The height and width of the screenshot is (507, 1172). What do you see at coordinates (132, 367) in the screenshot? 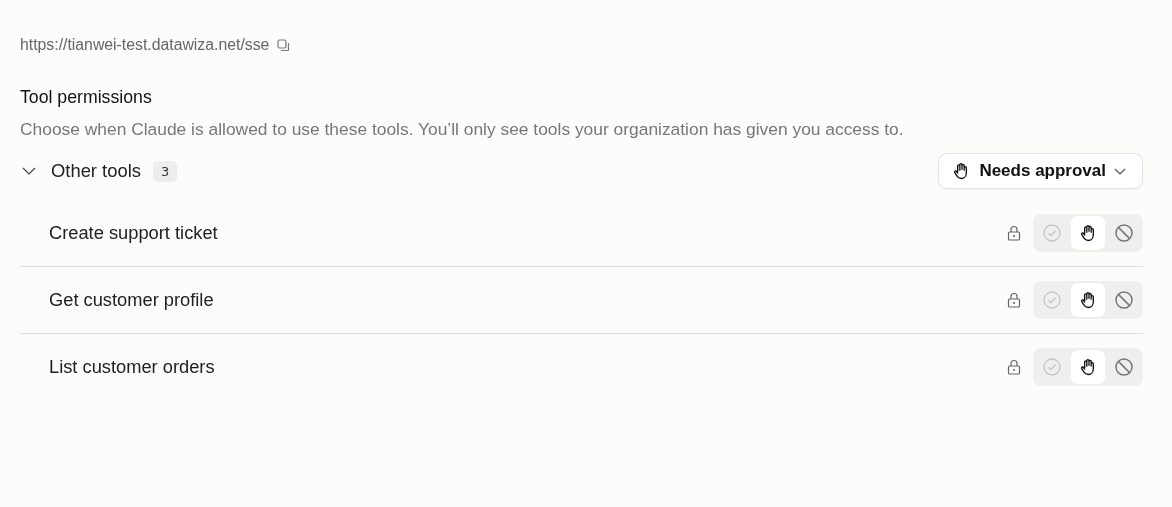
I see `tool-name: List customer orders` at bounding box center [132, 367].